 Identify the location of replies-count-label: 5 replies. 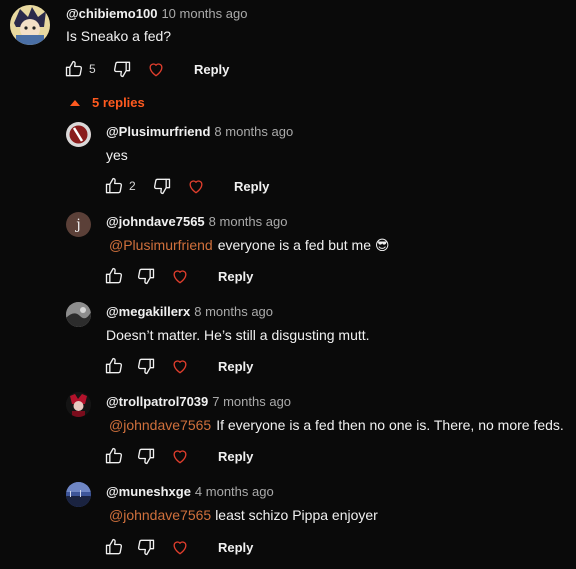
(118, 102).